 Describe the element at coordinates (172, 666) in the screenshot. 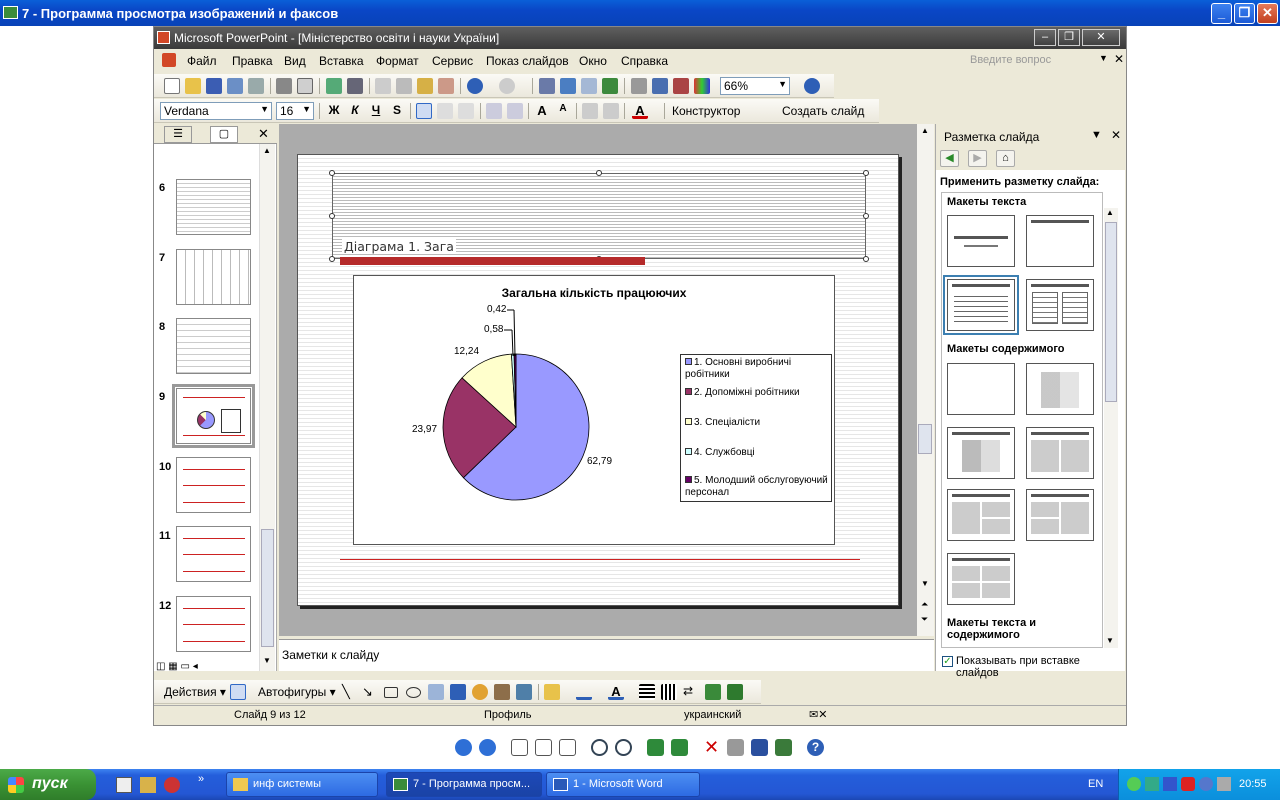

I see `sorter-view-icon: ▦` at that location.